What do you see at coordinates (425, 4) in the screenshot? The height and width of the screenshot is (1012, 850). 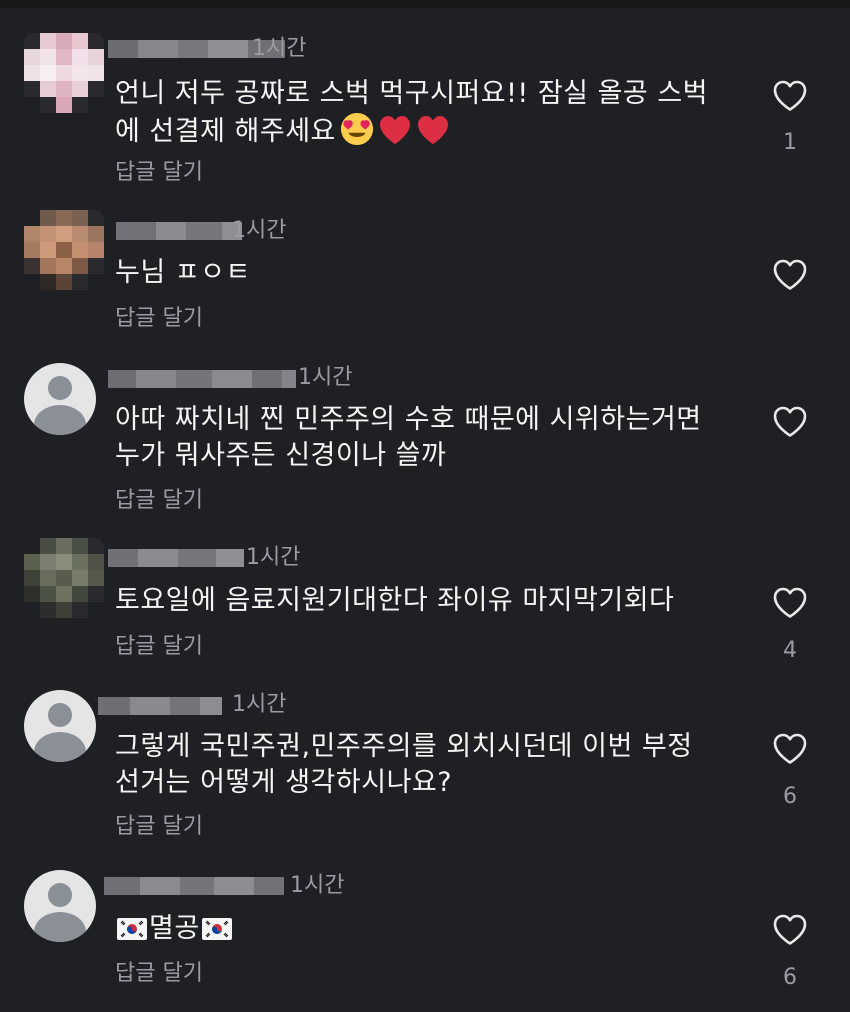 I see `top-divider` at bounding box center [425, 4].